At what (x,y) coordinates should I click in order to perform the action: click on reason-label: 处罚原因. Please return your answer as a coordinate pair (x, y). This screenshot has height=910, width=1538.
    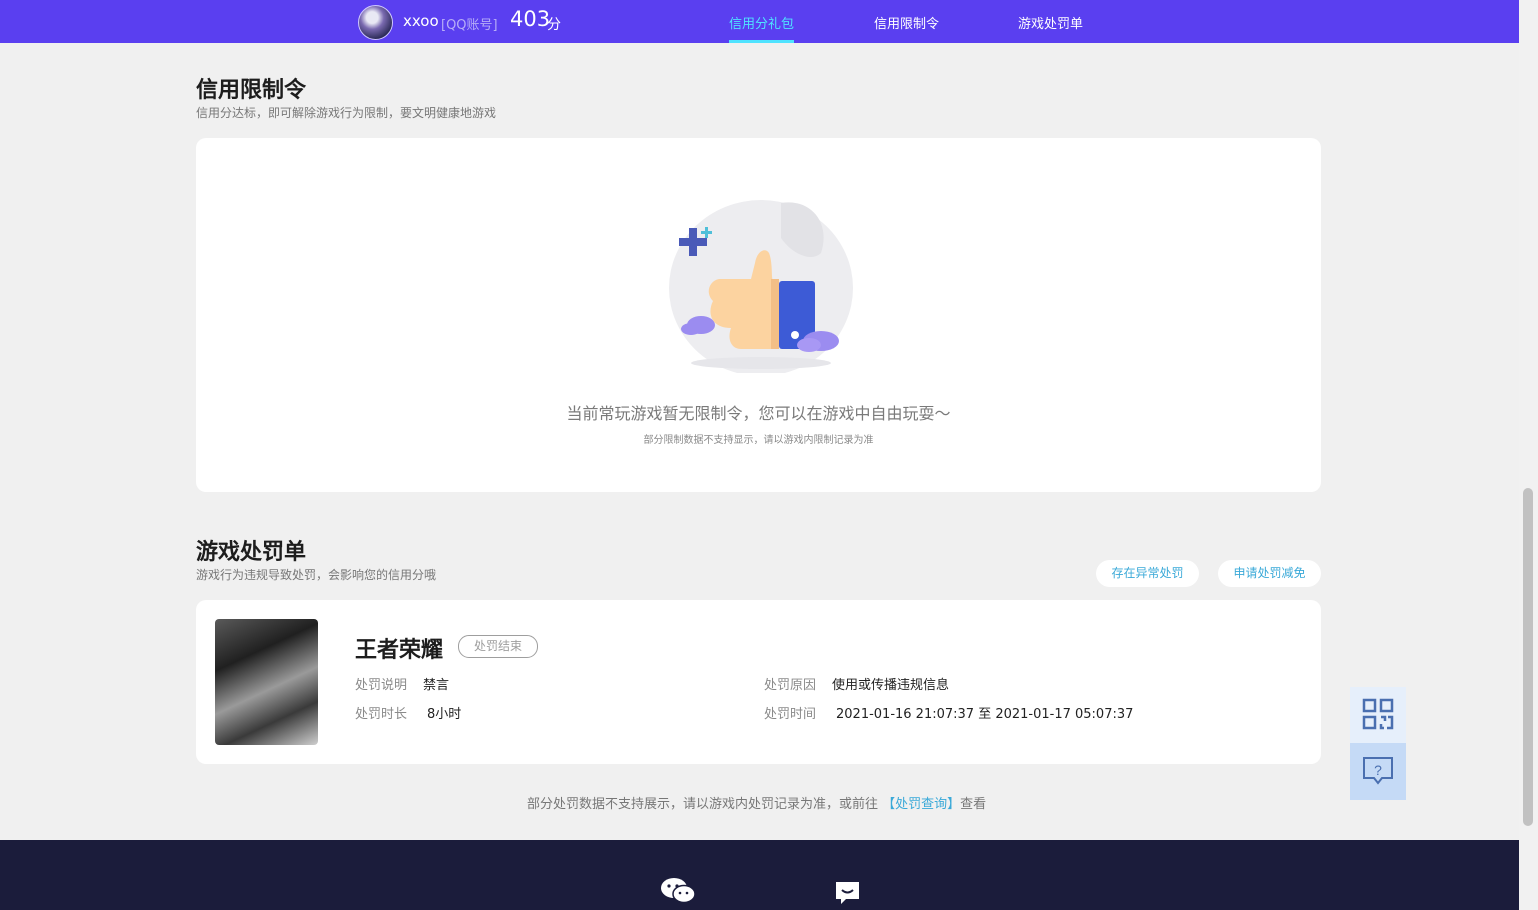
    Looking at the image, I should click on (790, 685).